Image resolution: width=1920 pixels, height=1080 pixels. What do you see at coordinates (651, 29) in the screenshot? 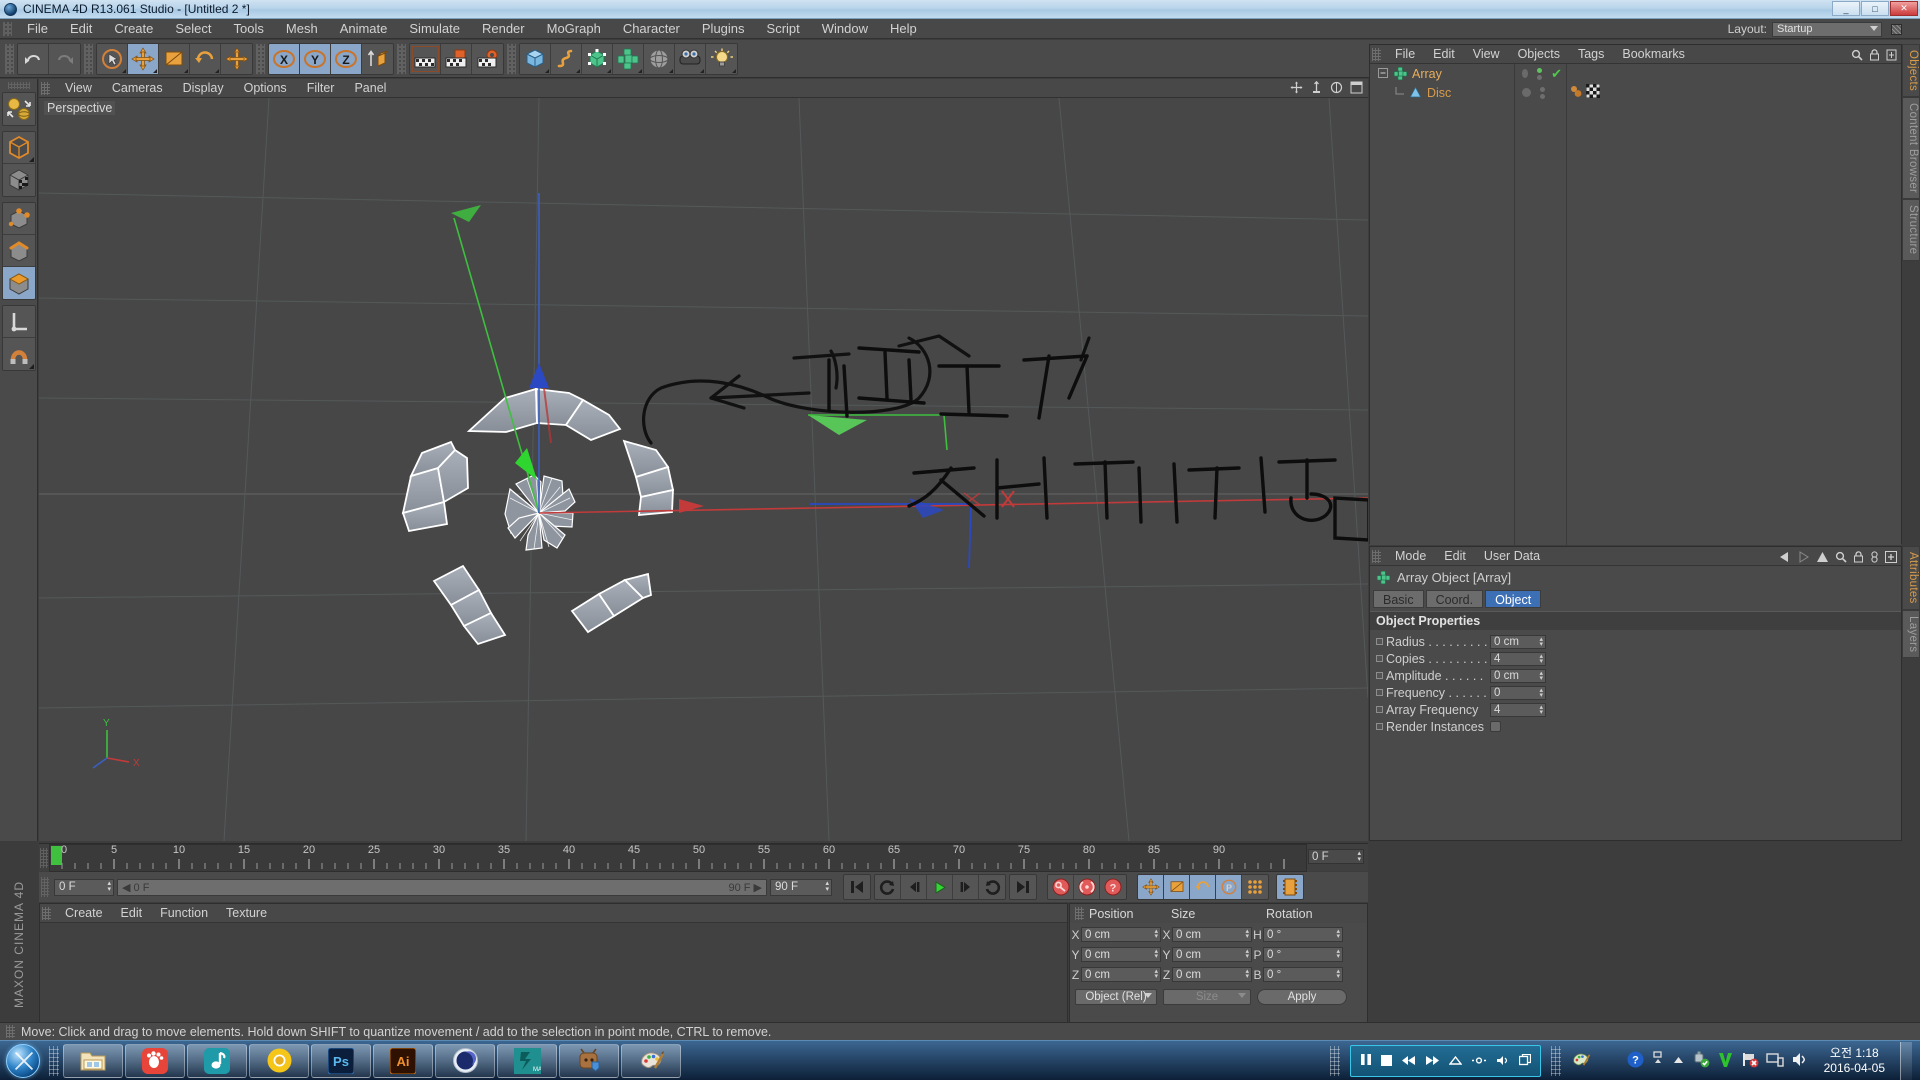
I see `menu-character: Character` at bounding box center [651, 29].